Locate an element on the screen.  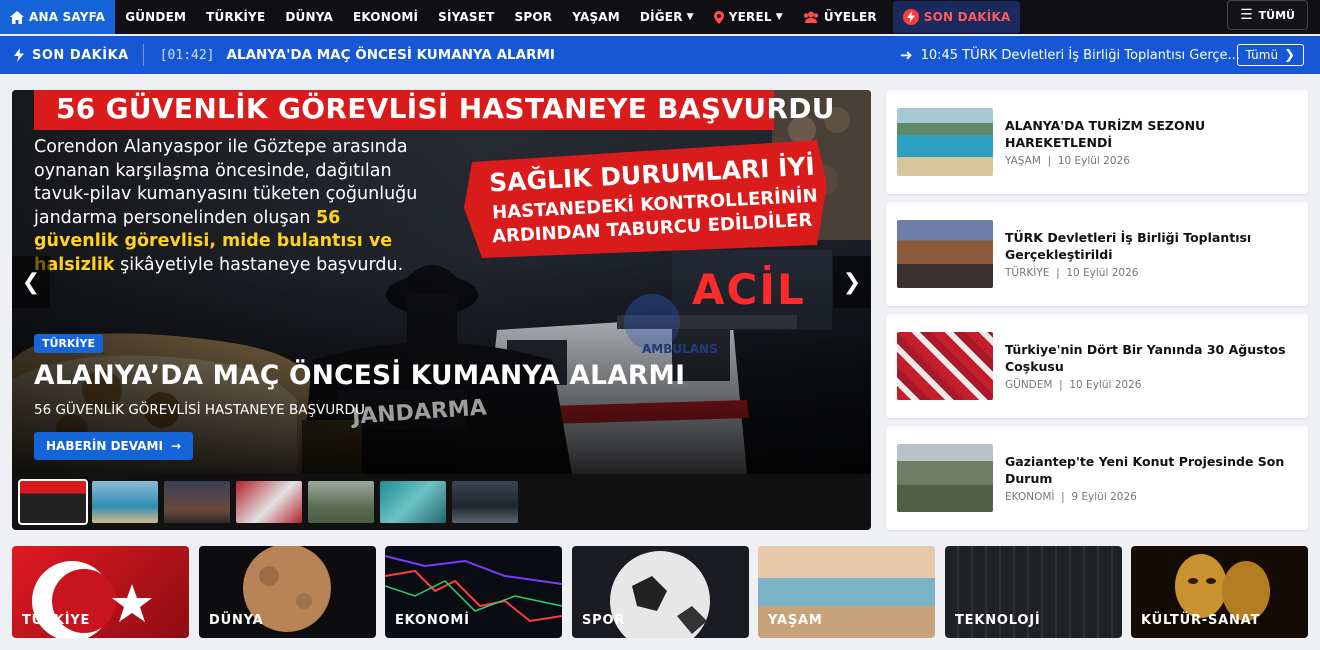
nav-item-yerel: YEREL ▼ is located at coordinates (748, 17).